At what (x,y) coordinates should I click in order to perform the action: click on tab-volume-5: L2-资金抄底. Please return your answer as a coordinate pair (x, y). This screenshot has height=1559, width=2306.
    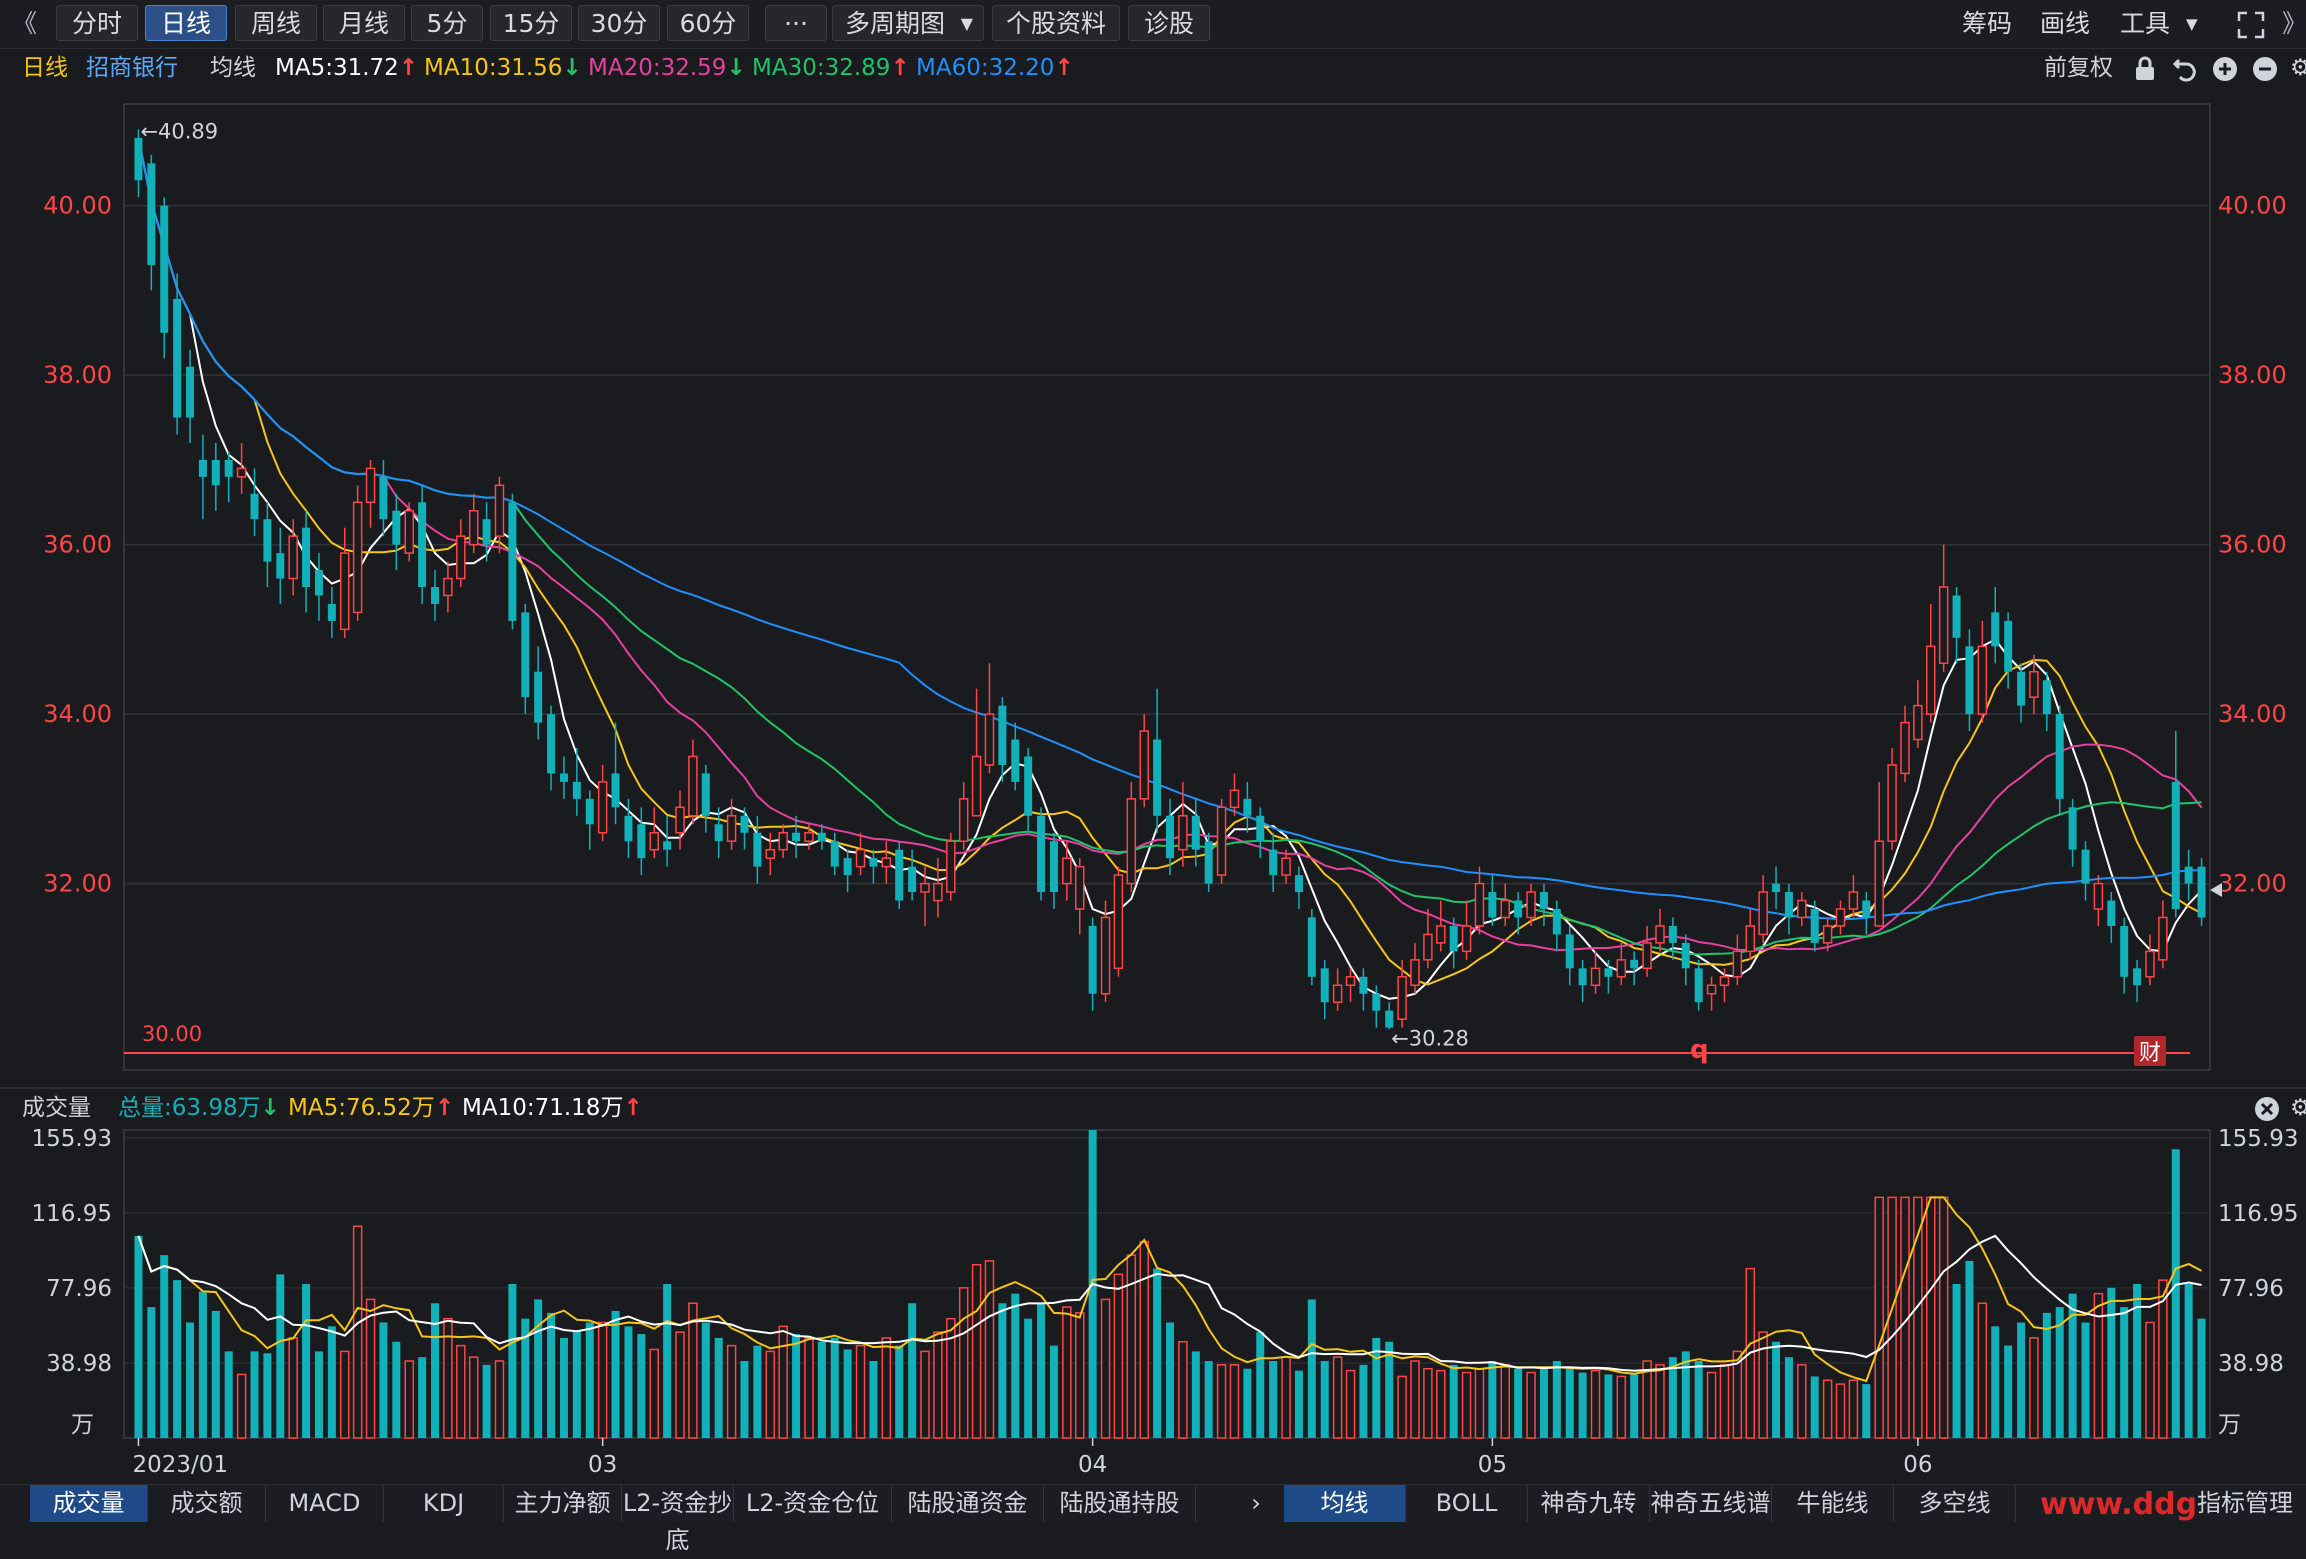
    Looking at the image, I should click on (678, 1519).